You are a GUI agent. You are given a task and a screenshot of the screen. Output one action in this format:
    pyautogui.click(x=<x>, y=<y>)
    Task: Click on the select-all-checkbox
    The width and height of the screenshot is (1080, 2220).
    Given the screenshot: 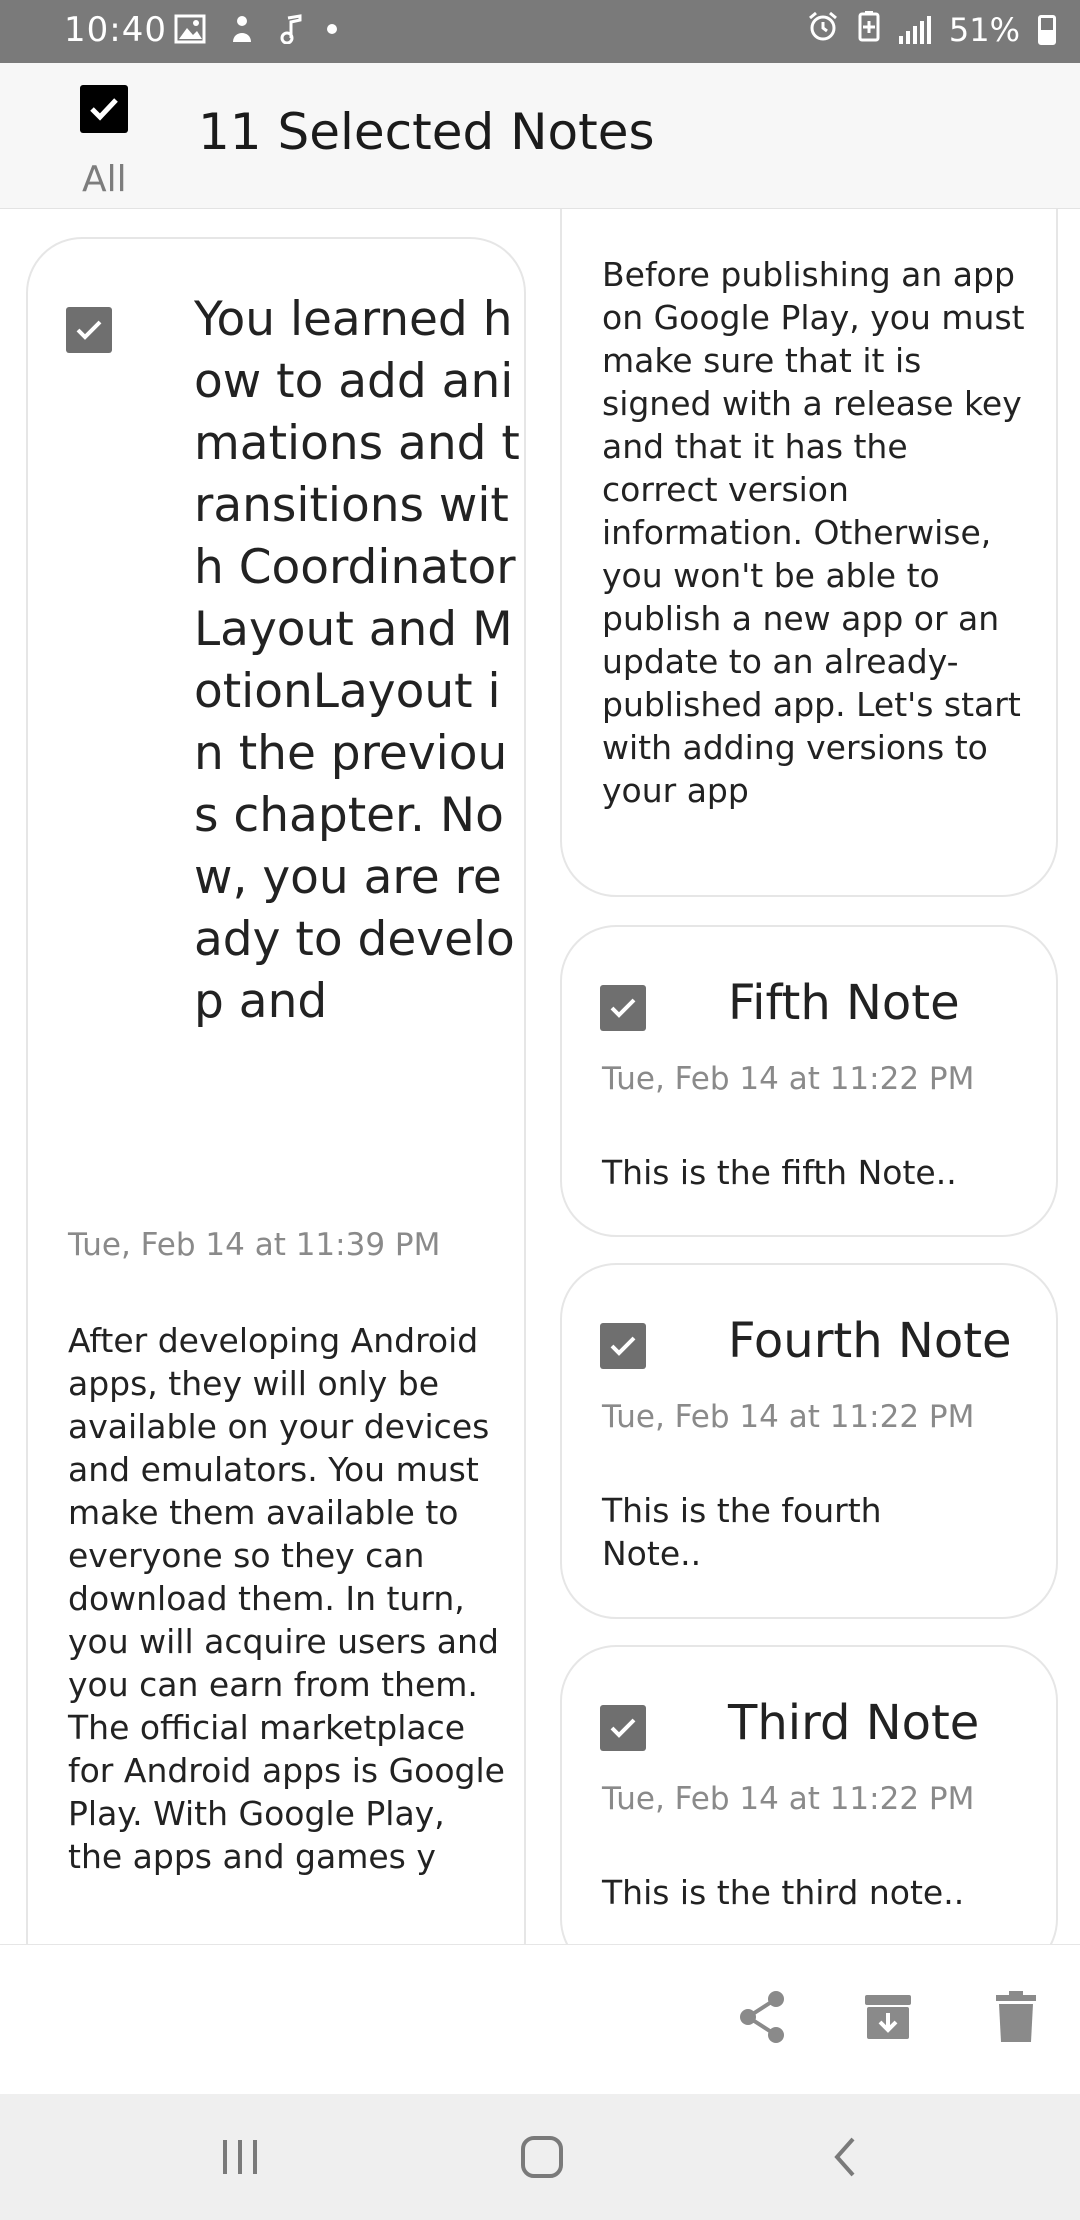 What is the action you would take?
    pyautogui.click(x=104, y=109)
    